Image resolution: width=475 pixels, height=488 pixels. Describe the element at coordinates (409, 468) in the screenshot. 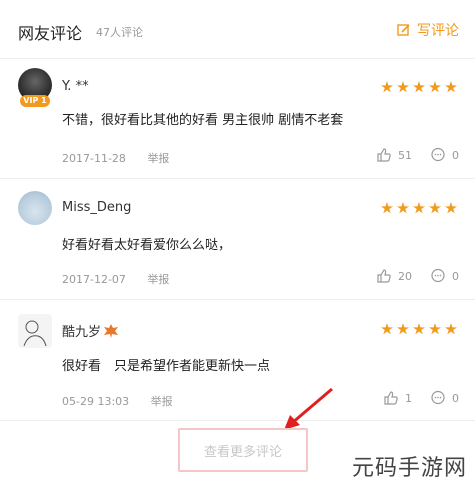

I see `watermark-text: 元码手游网` at that location.